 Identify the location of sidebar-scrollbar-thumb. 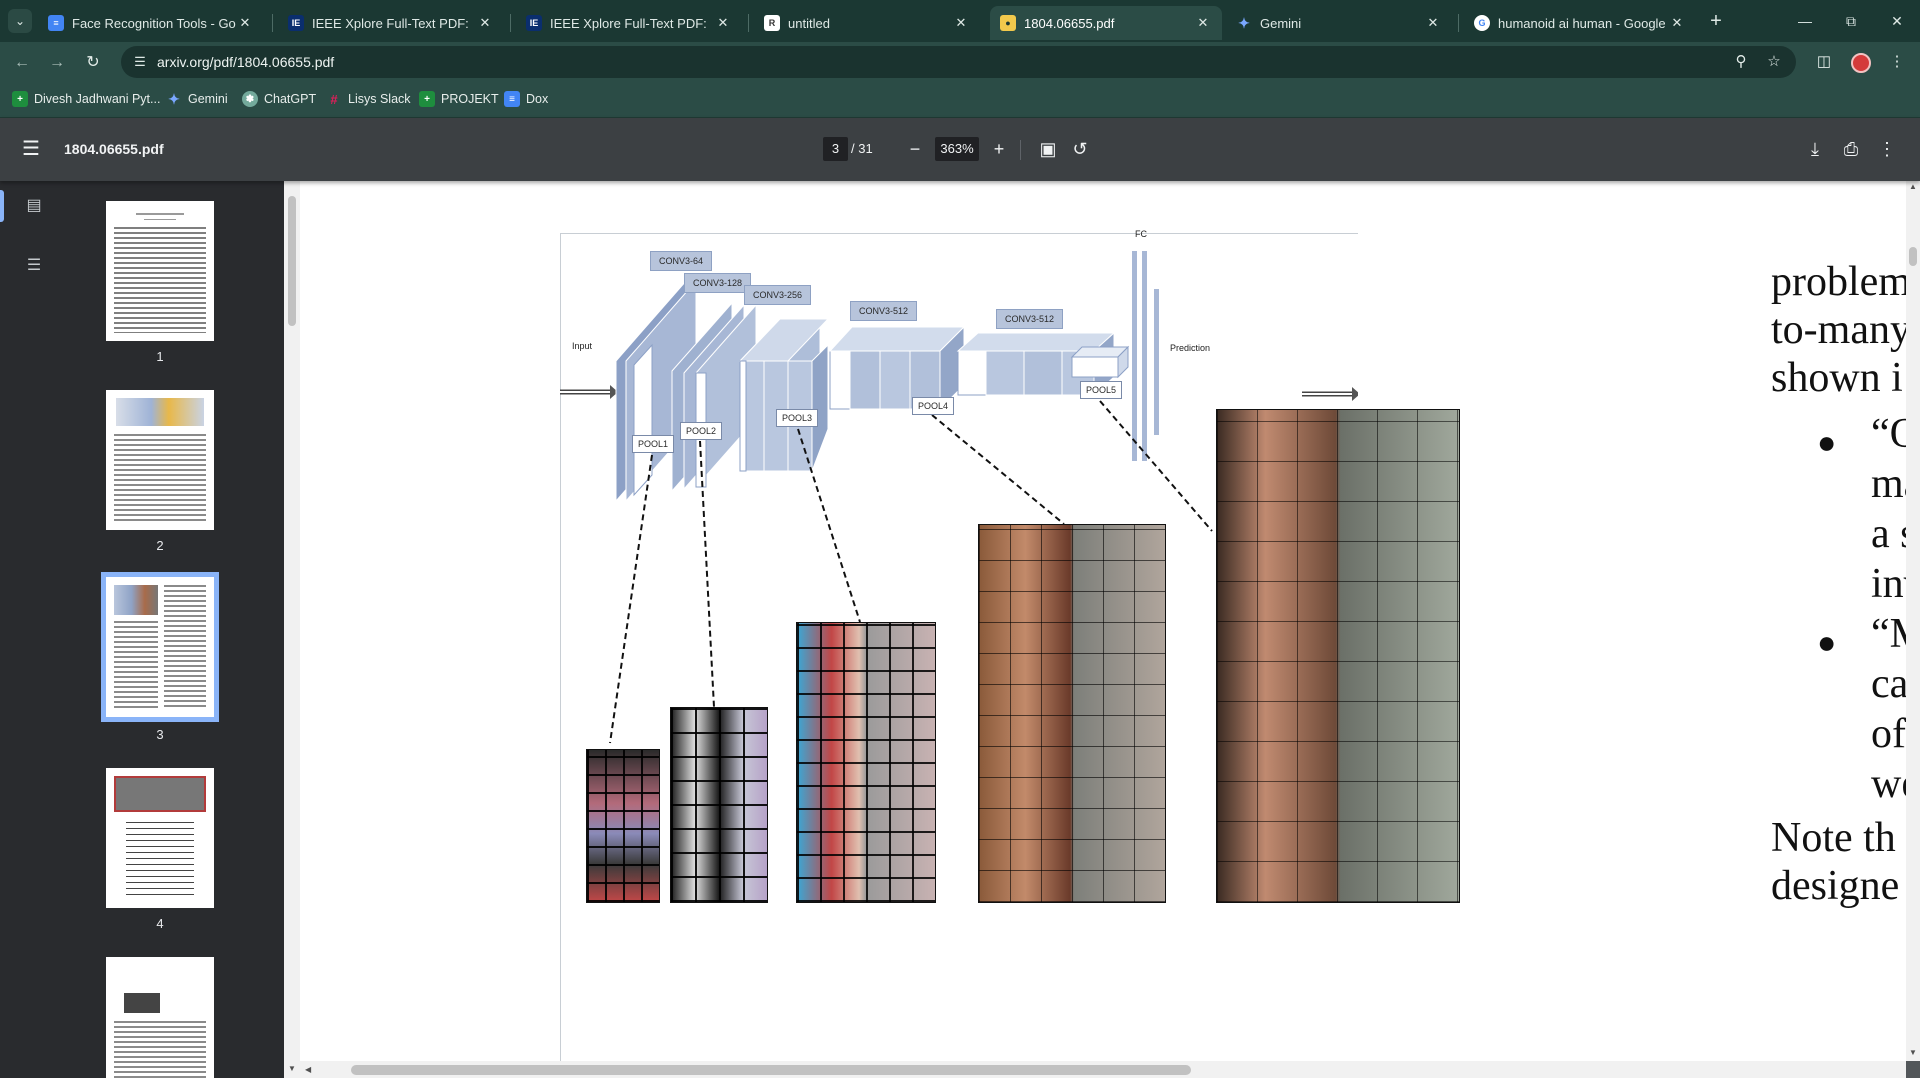
(292, 261).